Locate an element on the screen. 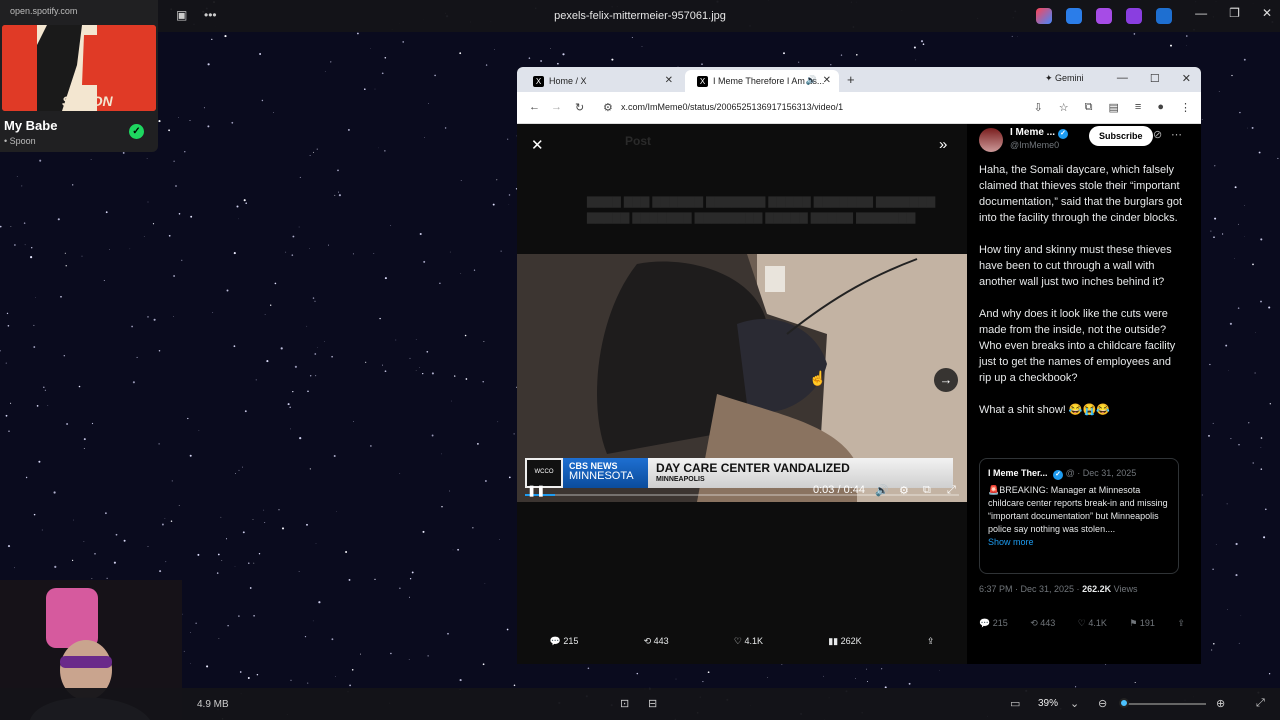 Image resolution: width=1280 pixels, height=720 pixels. onedrive-icon is located at coordinates (1164, 16).